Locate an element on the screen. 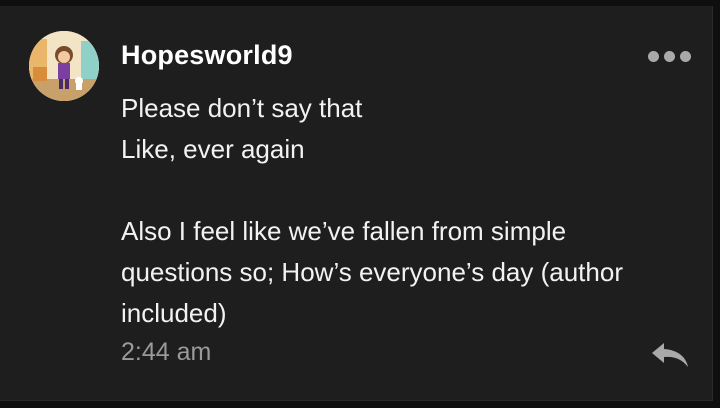 The width and height of the screenshot is (720, 408). comment-line: included) is located at coordinates (174, 313).